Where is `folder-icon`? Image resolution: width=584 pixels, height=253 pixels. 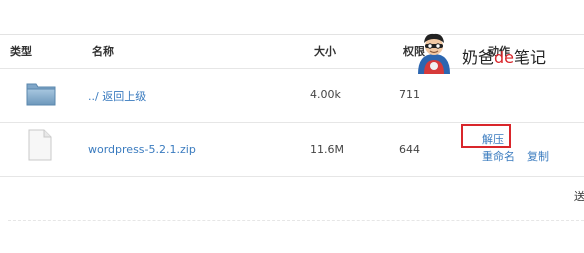
folder-icon is located at coordinates (41, 93).